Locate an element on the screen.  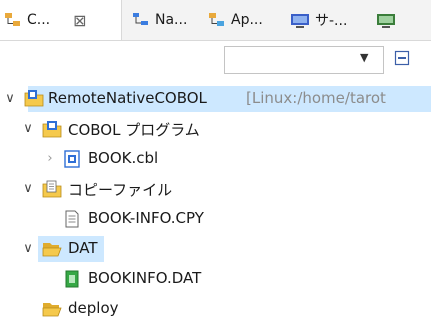
tree-item-copy-files: ∨ コピーファイル is located at coordinates (215, 189).